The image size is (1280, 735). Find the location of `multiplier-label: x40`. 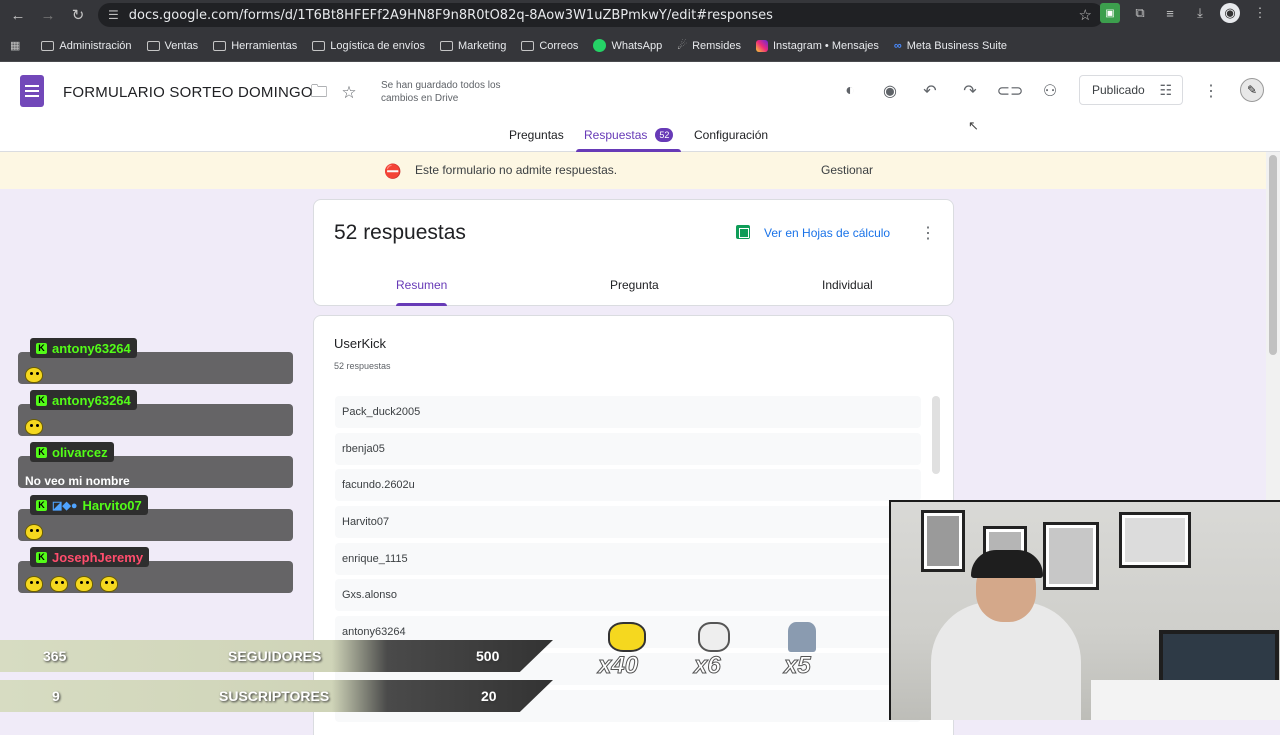

multiplier-label: x40 is located at coordinates (618, 666).